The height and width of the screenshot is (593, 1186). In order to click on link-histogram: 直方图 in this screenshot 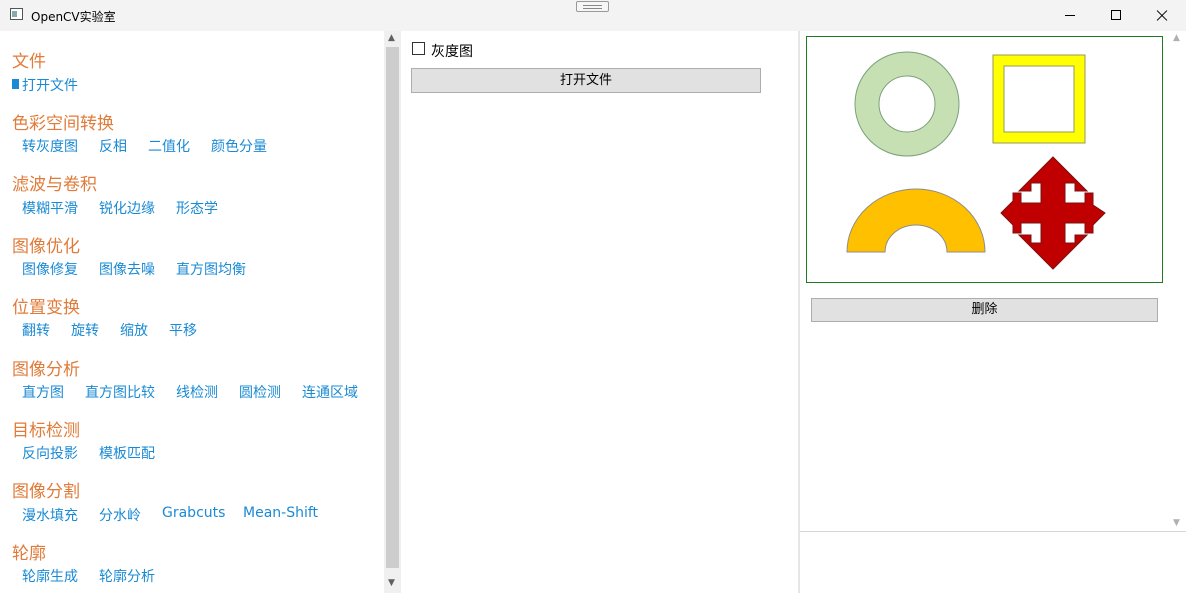, I will do `click(43, 392)`.